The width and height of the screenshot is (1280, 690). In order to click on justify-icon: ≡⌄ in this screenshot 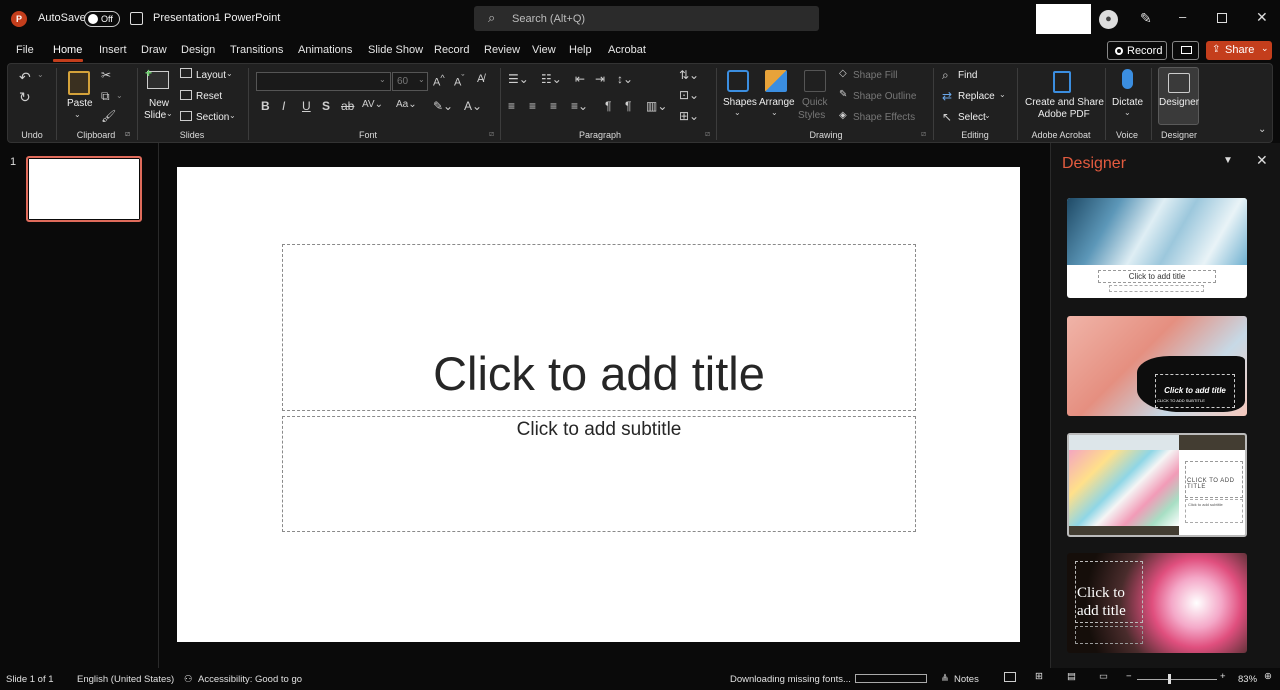, I will do `click(579, 106)`.